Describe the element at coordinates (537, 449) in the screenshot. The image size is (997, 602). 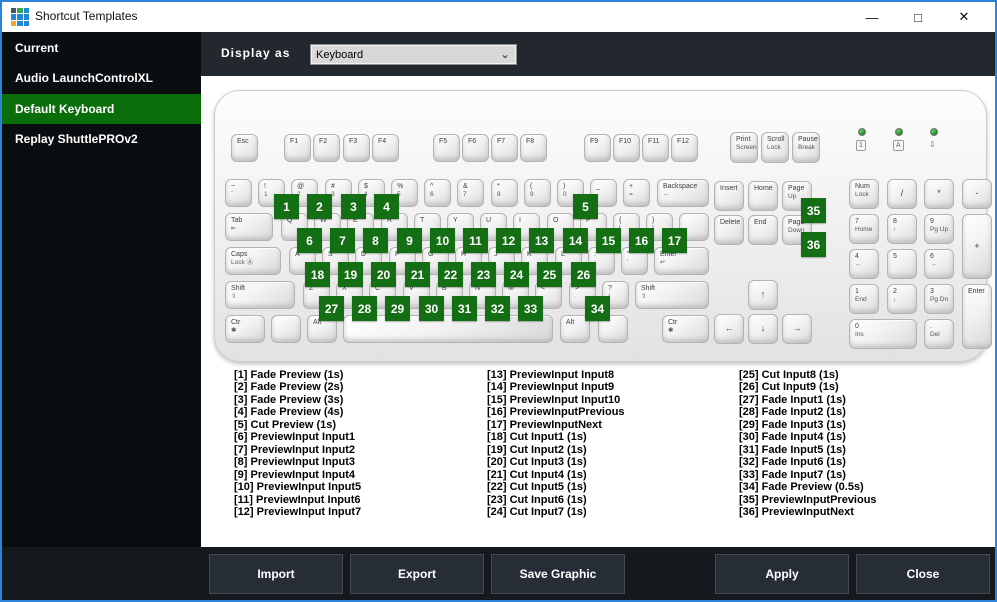
I see `shortcut-entry: [19] Cut Input2 (1s)` at that location.